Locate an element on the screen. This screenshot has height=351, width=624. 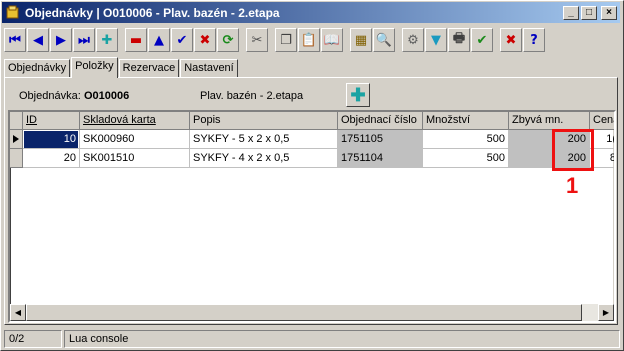
copy-button: ❐ is located at coordinates (286, 40).